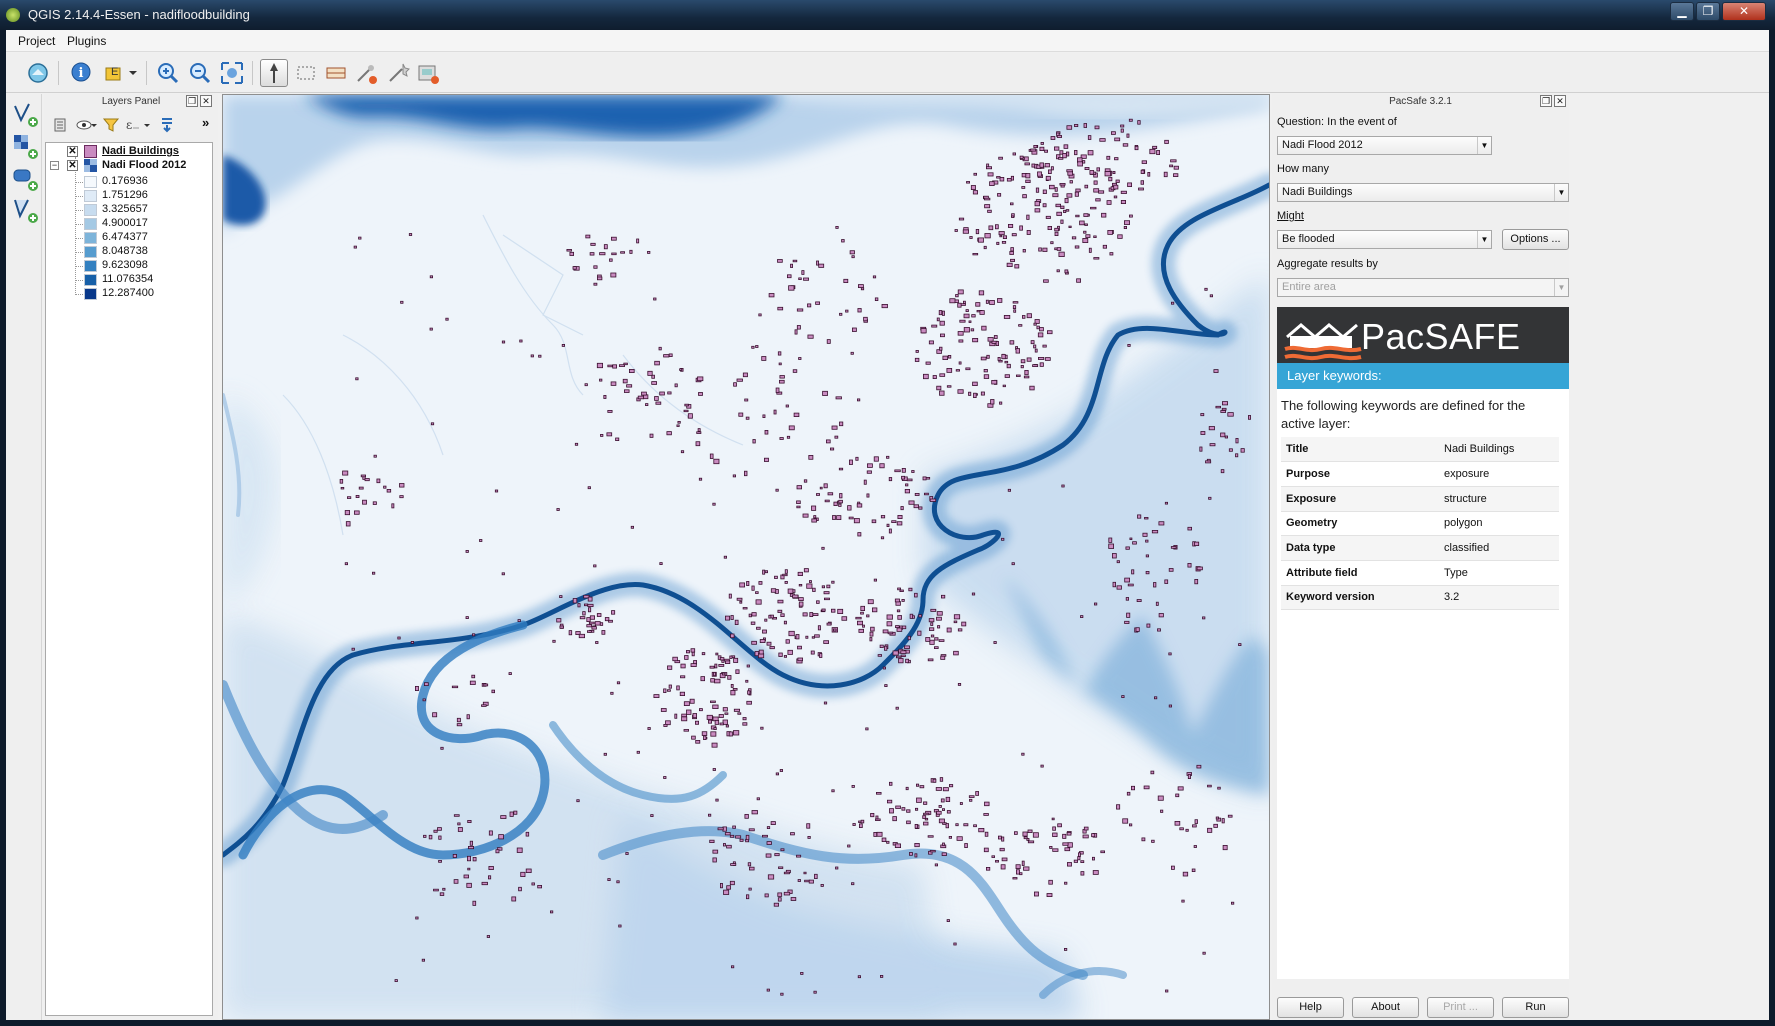 The image size is (1775, 1026). Describe the element at coordinates (232, 73) in the screenshot. I see `zoom-full-icon` at that location.